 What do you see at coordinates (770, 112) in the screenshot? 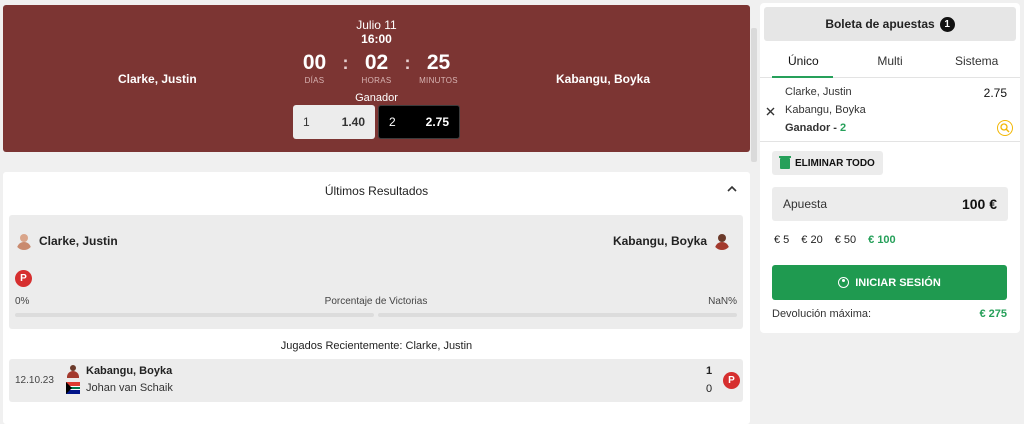
I see `close-icon` at bounding box center [770, 112].